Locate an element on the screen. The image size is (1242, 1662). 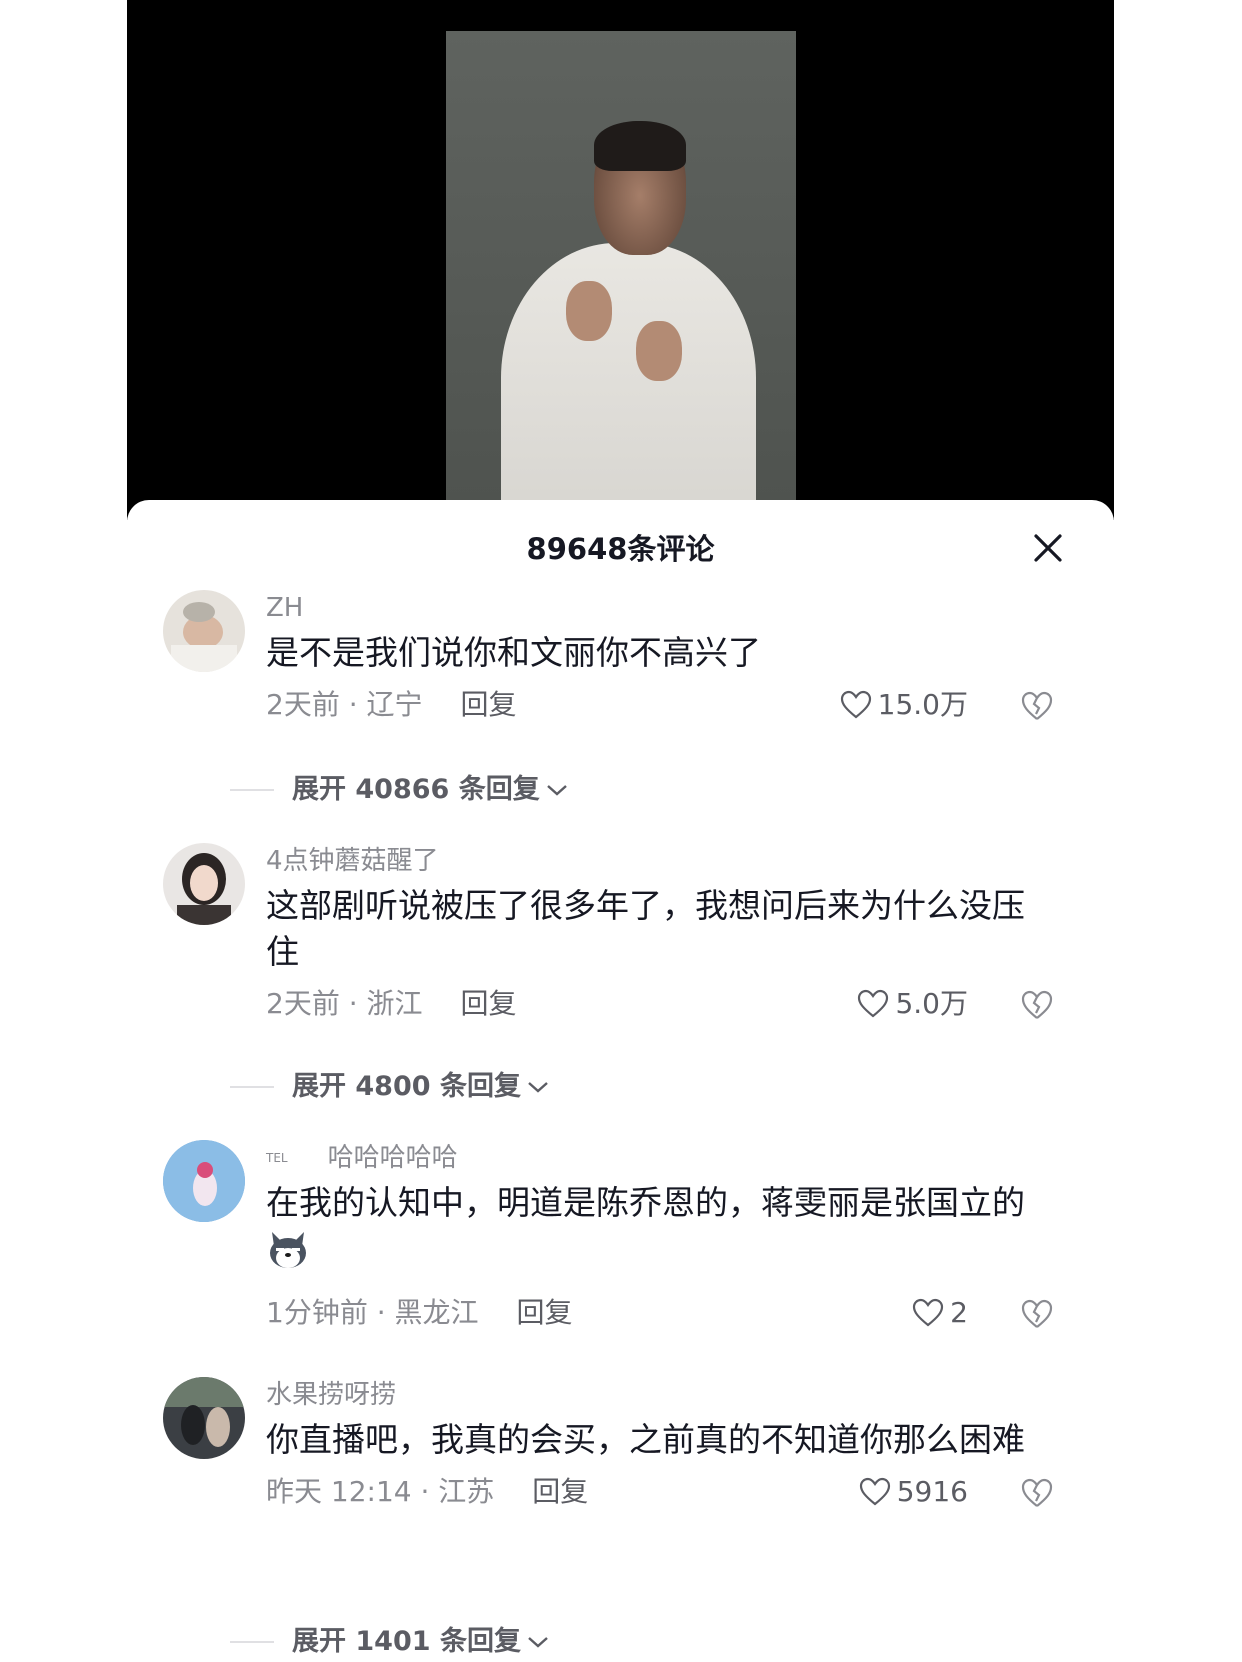
comment-author: 水果捞呀捞 is located at coordinates (672, 1395).